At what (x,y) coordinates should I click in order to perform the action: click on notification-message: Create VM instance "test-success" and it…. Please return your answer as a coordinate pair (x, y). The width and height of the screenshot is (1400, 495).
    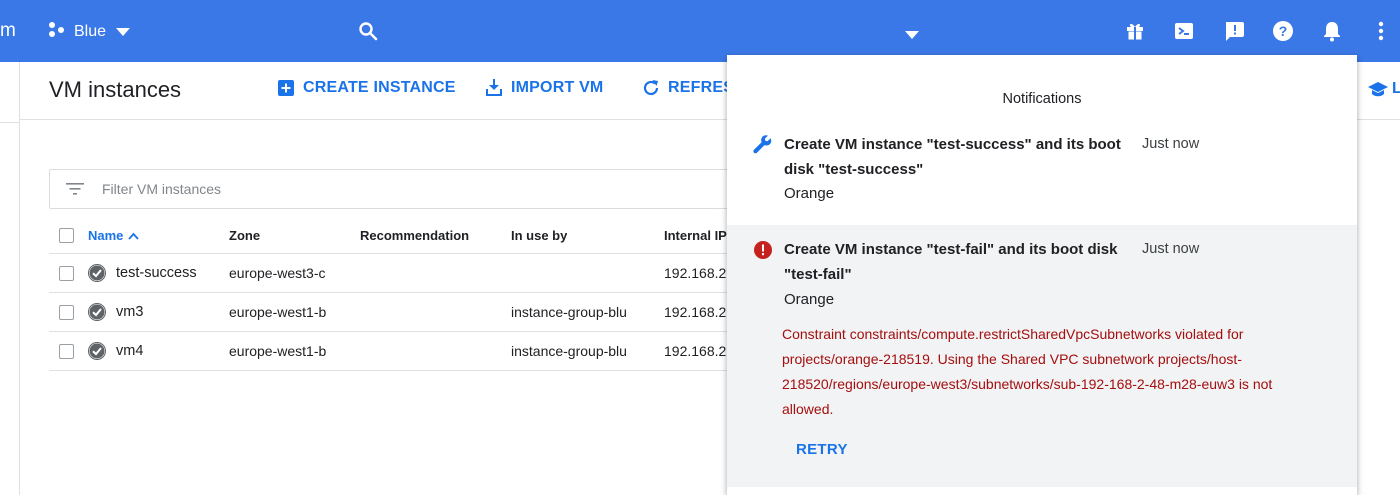
    Looking at the image, I should click on (952, 157).